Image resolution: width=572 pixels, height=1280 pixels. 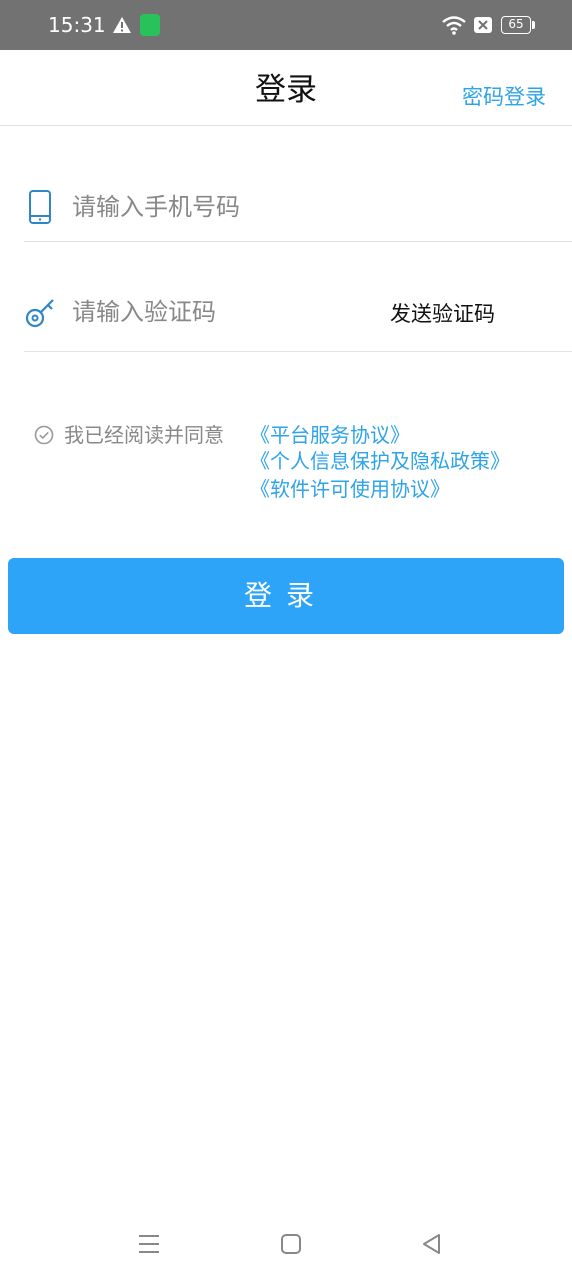 What do you see at coordinates (380, 461) in the screenshot?
I see `privacy-policy-link: 《个人信息保护及隐私政策》` at bounding box center [380, 461].